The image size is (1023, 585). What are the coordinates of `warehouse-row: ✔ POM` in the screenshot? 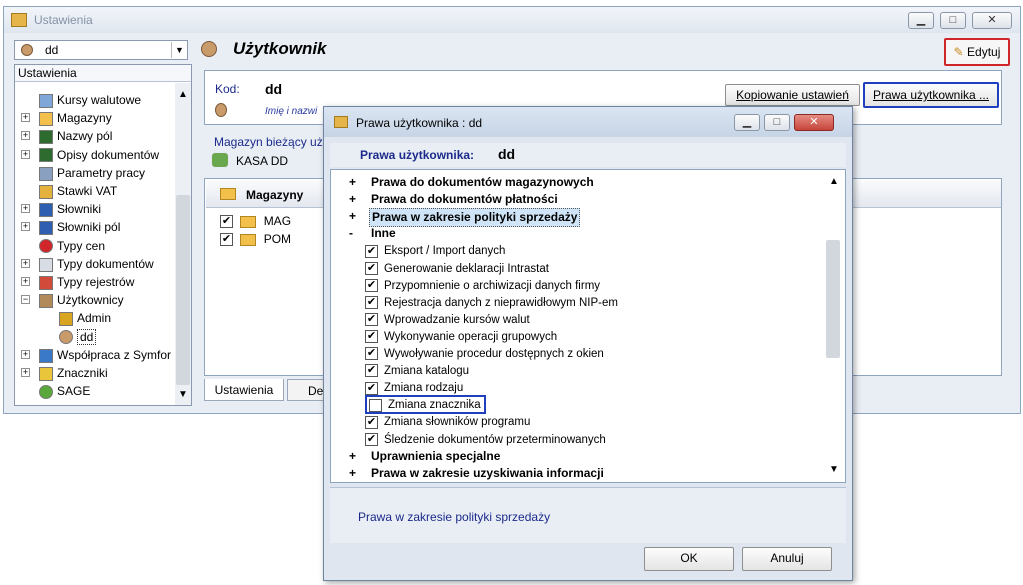 It's located at (255, 239).